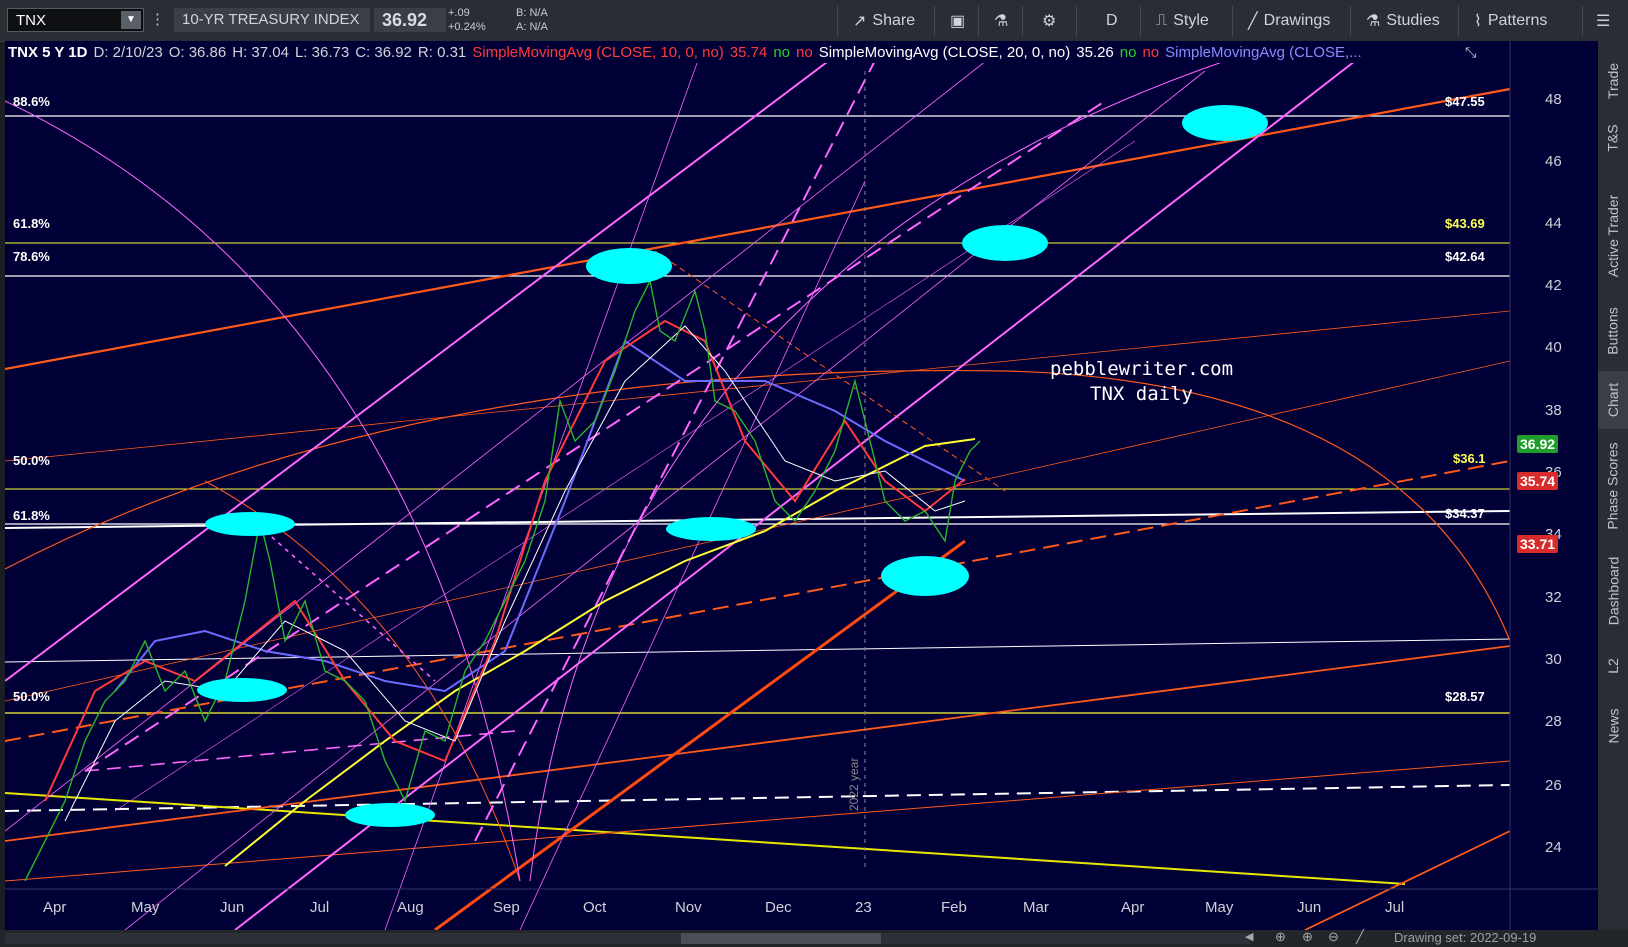  Describe the element at coordinates (1553, 99) in the screenshot. I see `y-tick: 48` at that location.